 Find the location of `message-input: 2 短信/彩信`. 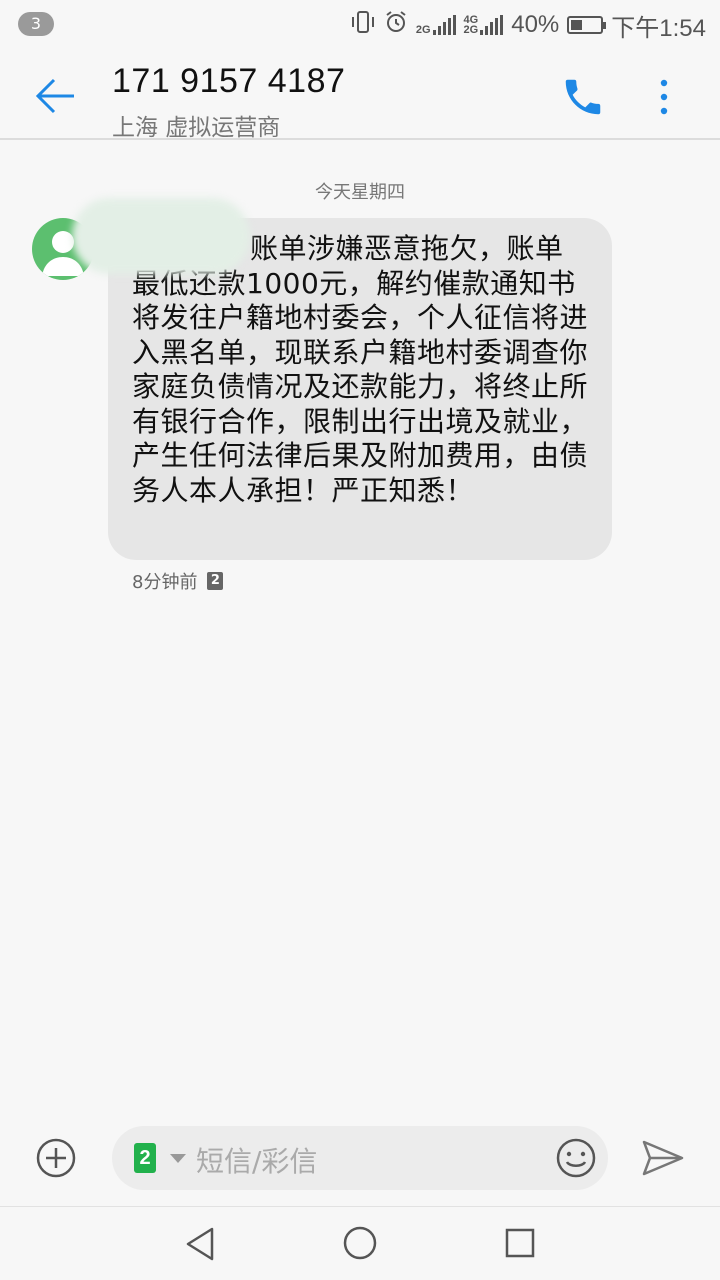

message-input: 2 短信/彩信 is located at coordinates (360, 1158).